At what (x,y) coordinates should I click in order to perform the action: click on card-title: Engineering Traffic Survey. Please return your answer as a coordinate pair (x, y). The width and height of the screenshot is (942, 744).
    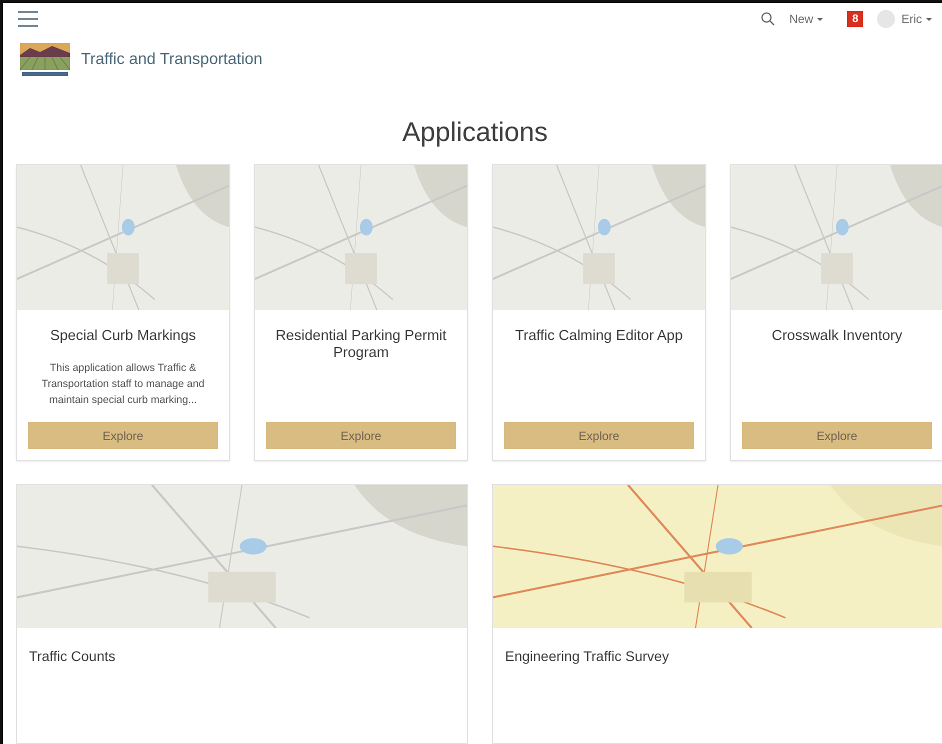
    Looking at the image, I should click on (587, 656).